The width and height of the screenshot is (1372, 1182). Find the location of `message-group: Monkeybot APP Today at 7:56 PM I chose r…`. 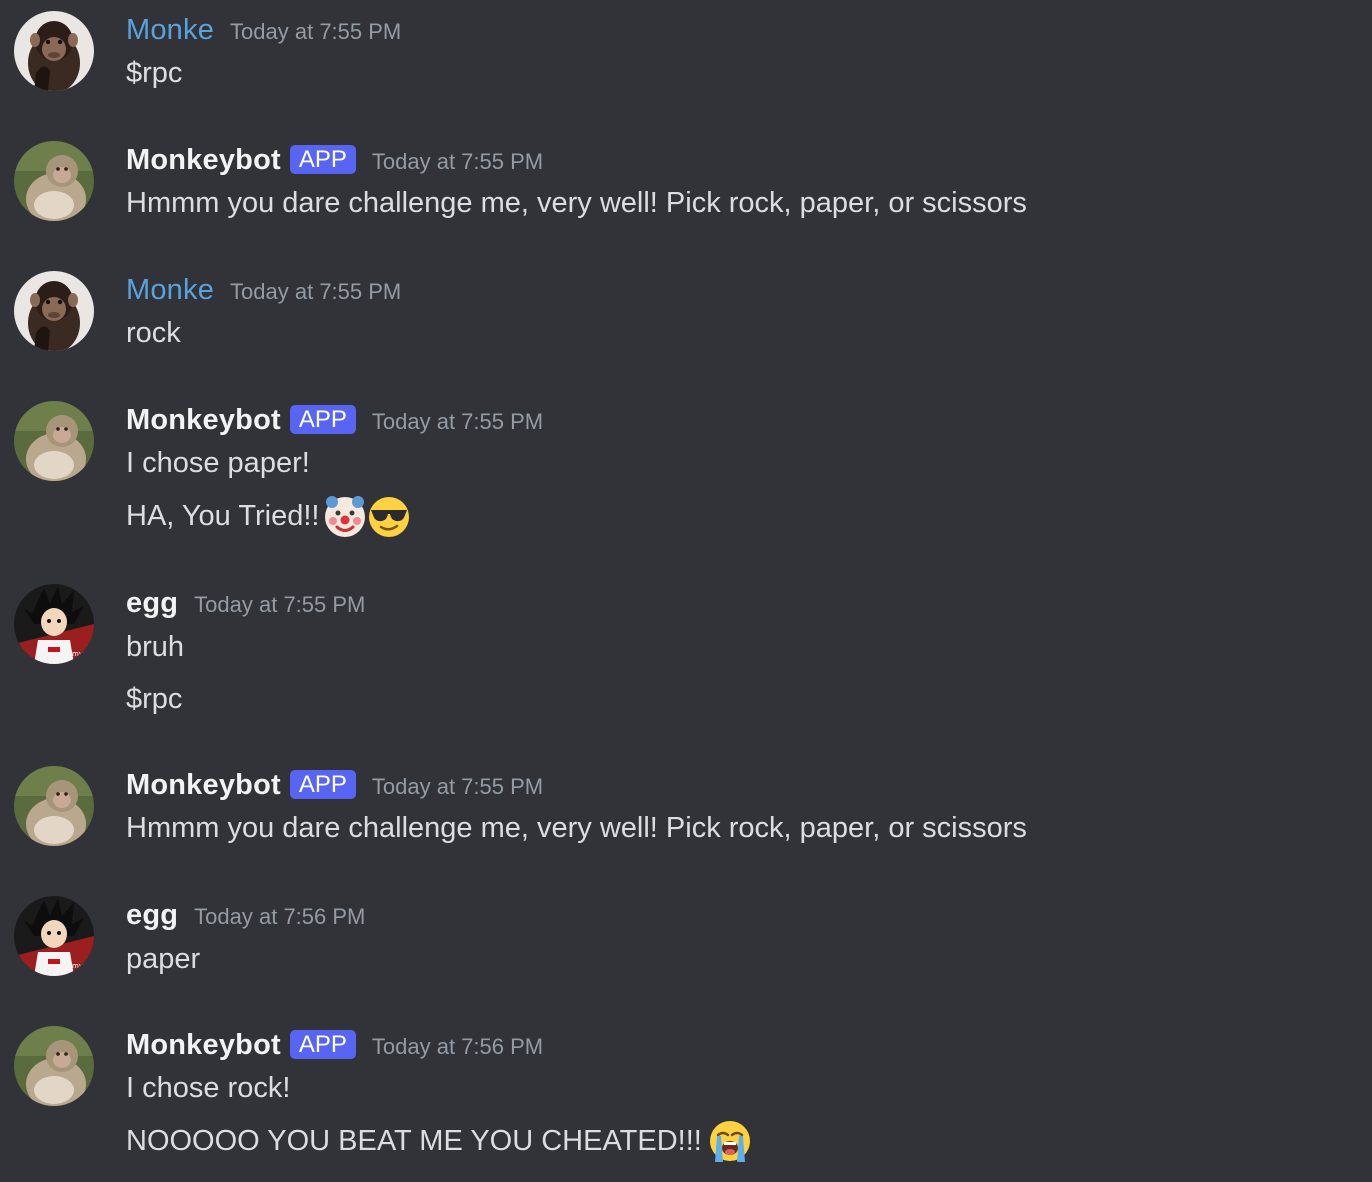

message-group: Monkeybot APP Today at 7:56 PM I chose r… is located at coordinates (686, 1098).